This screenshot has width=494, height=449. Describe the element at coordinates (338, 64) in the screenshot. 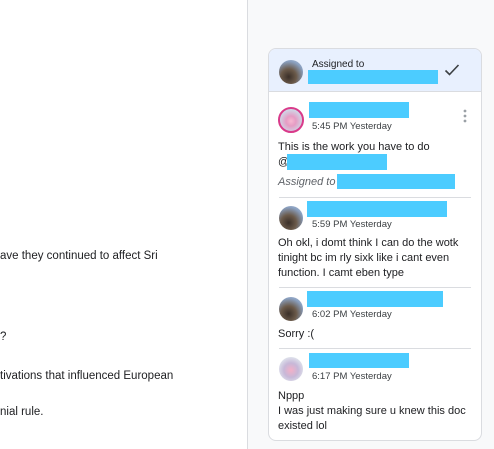

I see `assigned-to-label: Assigned to` at that location.